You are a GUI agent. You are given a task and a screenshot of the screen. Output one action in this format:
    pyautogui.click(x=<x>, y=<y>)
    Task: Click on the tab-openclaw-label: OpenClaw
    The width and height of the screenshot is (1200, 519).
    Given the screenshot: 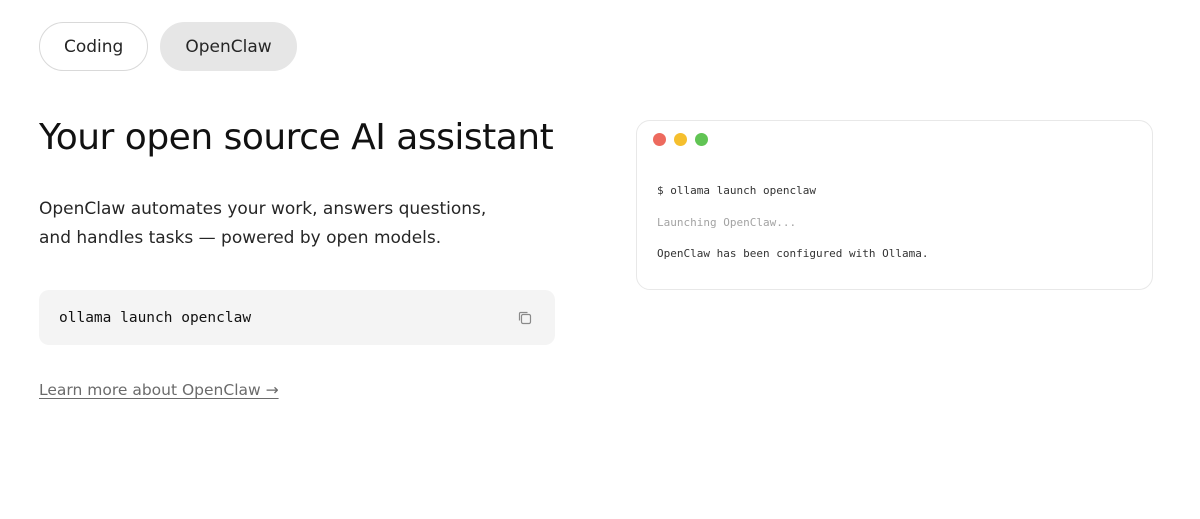 What is the action you would take?
    pyautogui.click(x=228, y=46)
    